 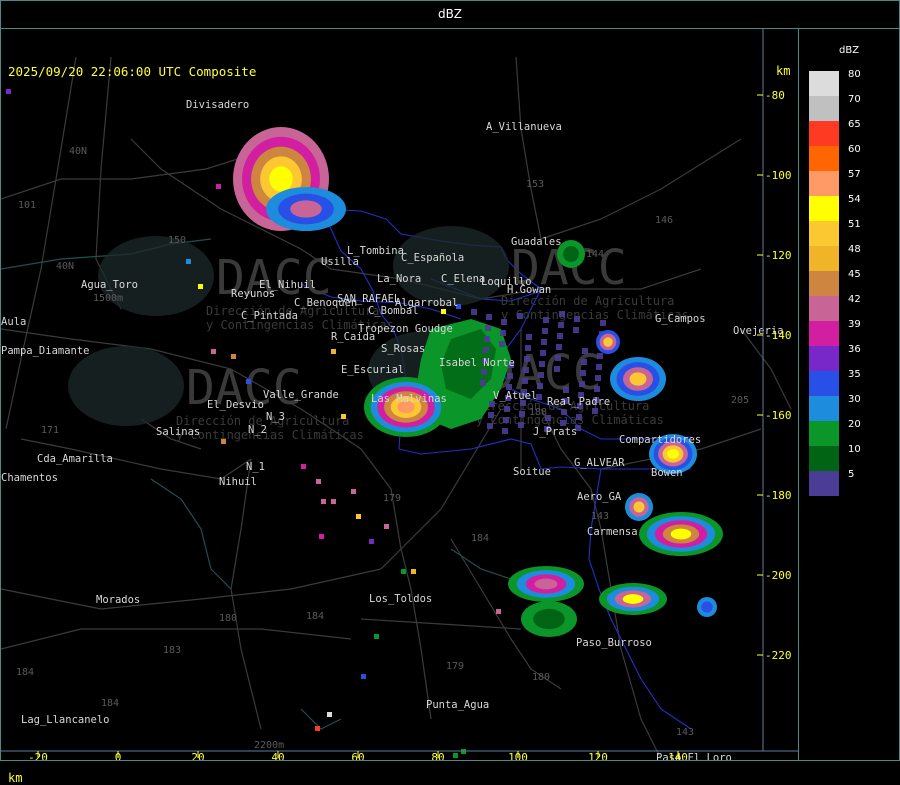 What do you see at coordinates (409, 399) in the screenshot?
I see `place-label-las-malvinas: Las Malvinas` at bounding box center [409, 399].